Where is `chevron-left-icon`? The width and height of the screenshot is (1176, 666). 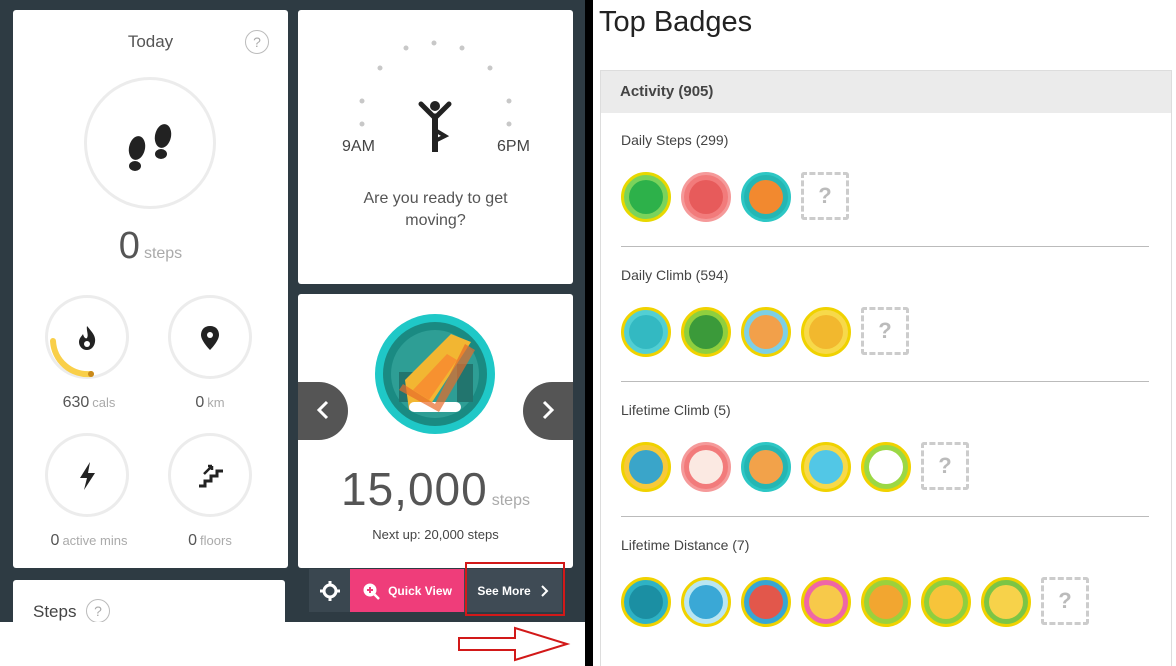 chevron-left-icon is located at coordinates (322, 410).